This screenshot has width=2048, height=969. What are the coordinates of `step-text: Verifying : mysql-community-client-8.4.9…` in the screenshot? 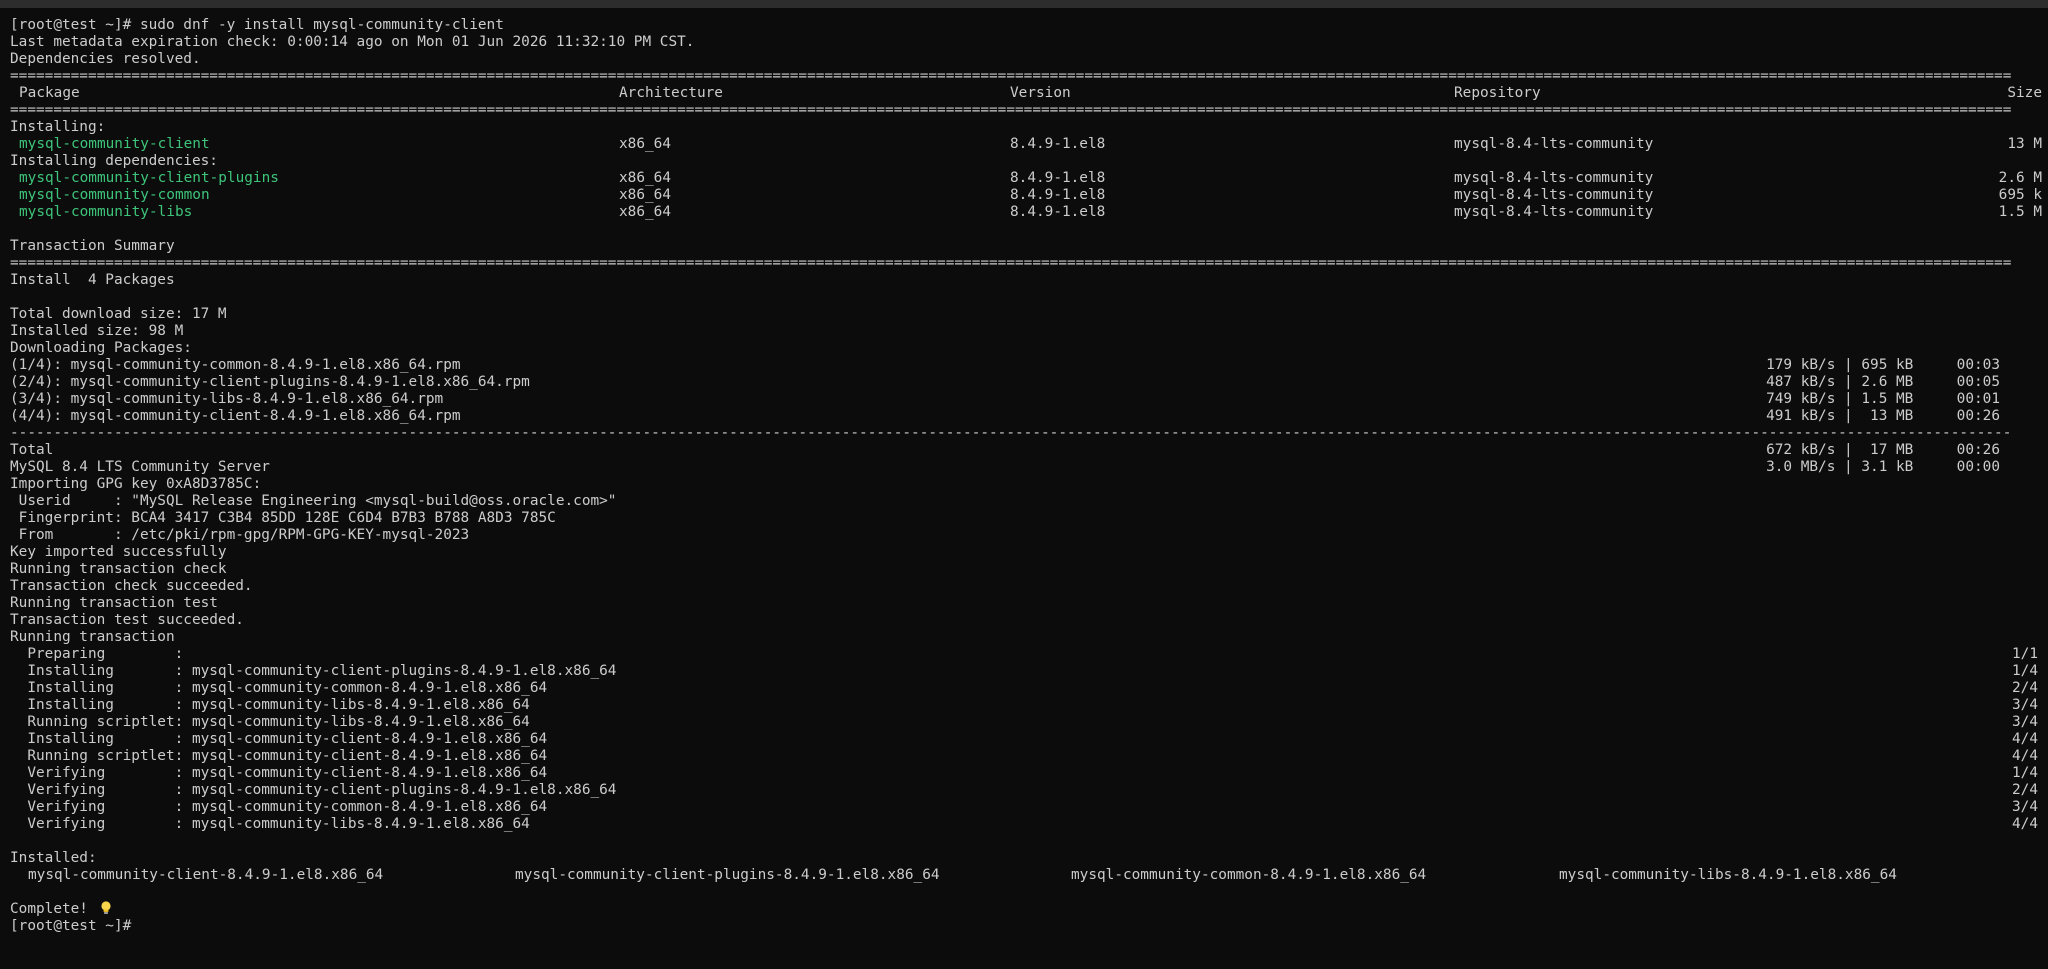 It's located at (279, 773).